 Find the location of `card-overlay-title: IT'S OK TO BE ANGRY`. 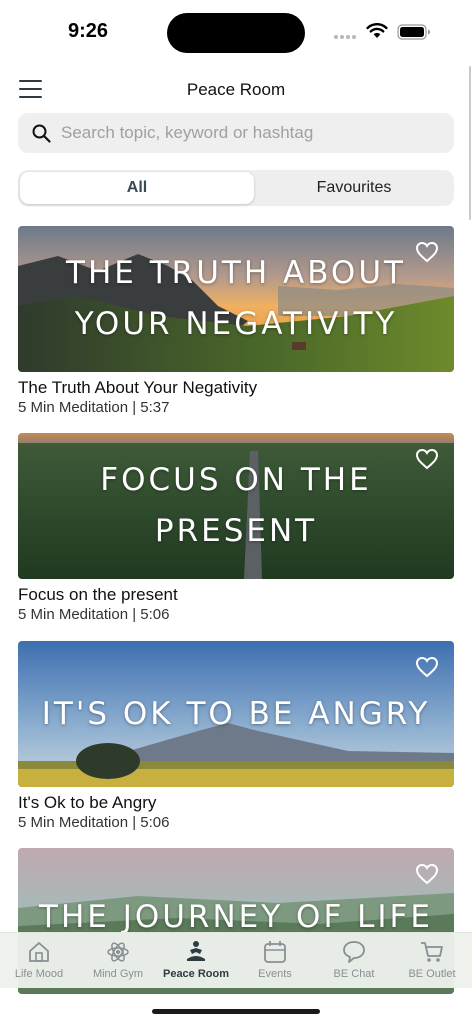

card-overlay-title: IT'S OK TO BE ANGRY is located at coordinates (236, 714).